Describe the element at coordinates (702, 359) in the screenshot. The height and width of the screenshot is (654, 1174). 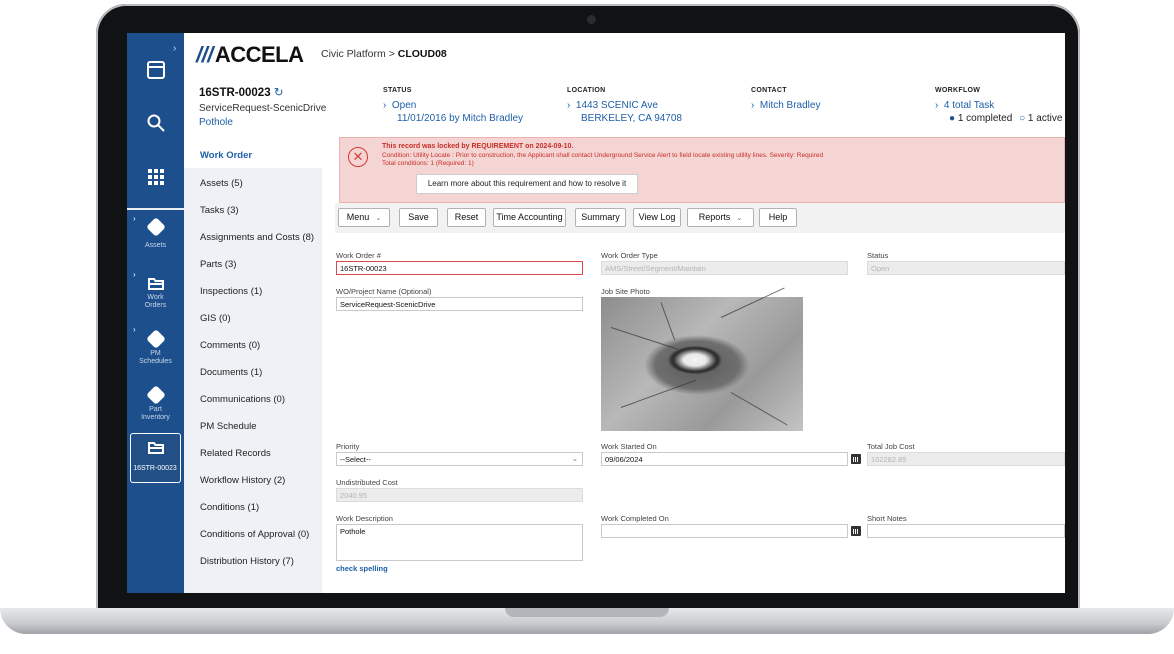
I see `job-site-photo` at that location.